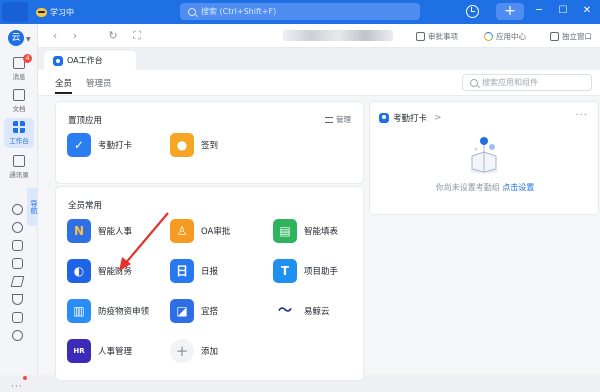  What do you see at coordinates (285, 311) in the screenshot?
I see `whale-icon: 〜` at bounding box center [285, 311].